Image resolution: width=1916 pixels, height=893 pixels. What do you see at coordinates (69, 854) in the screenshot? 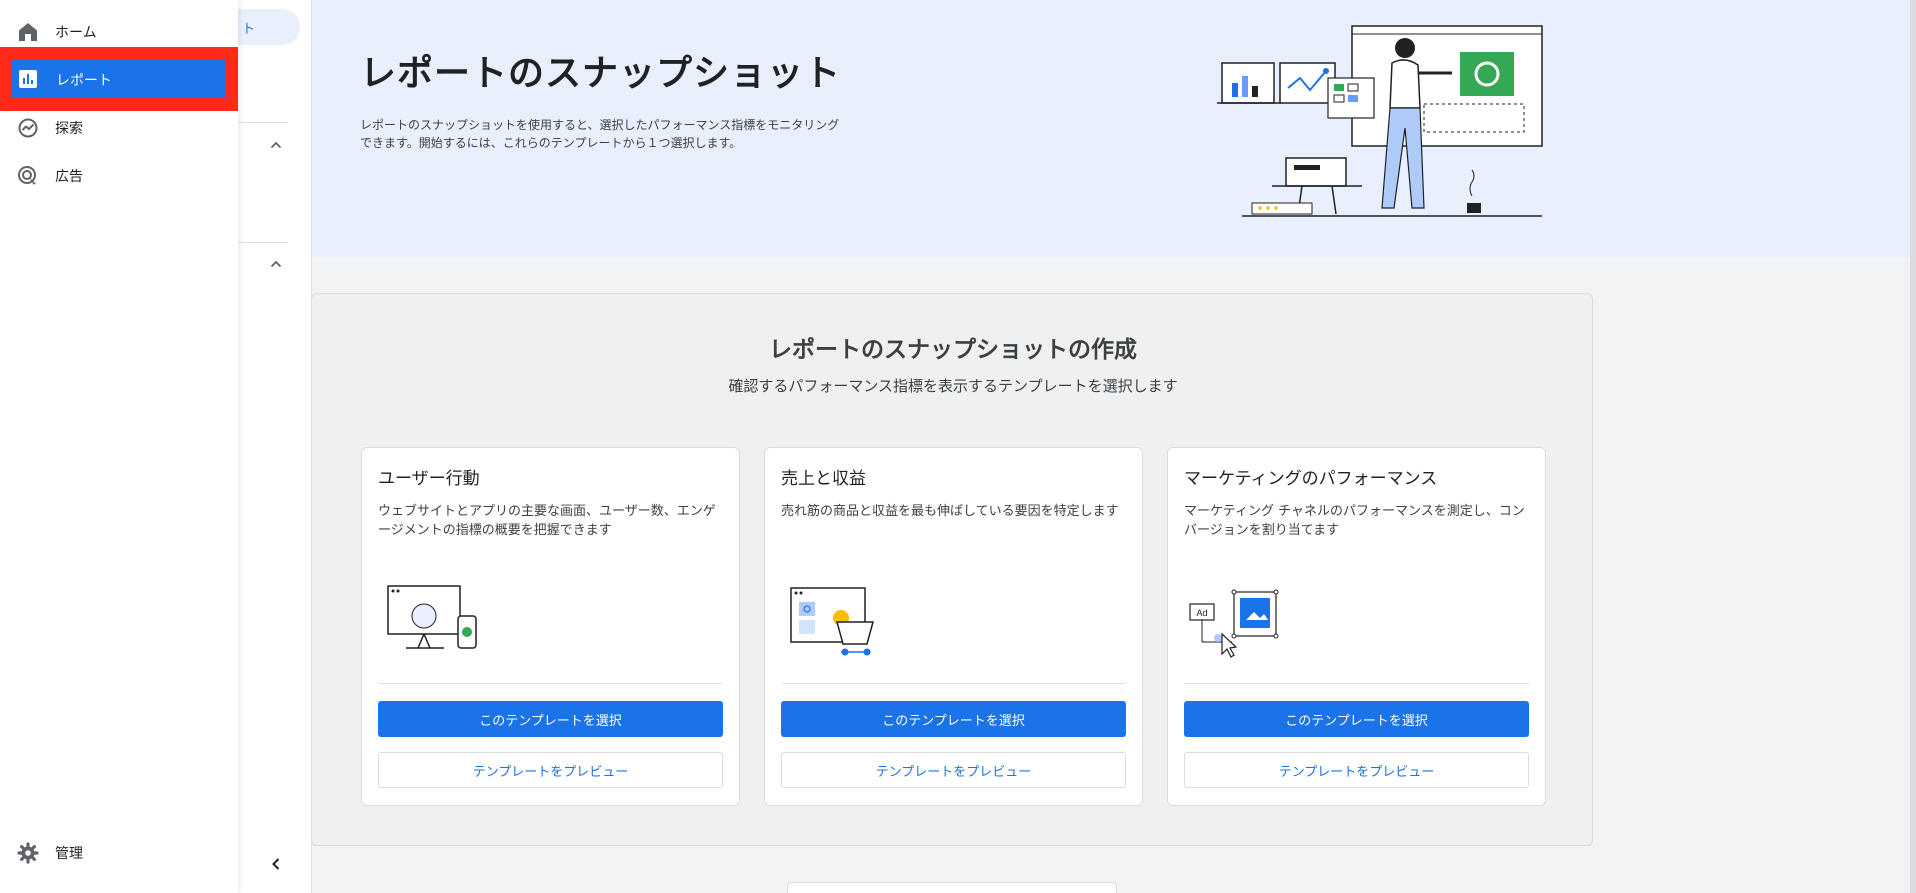
I see `nav-item-label: 管理` at bounding box center [69, 854].